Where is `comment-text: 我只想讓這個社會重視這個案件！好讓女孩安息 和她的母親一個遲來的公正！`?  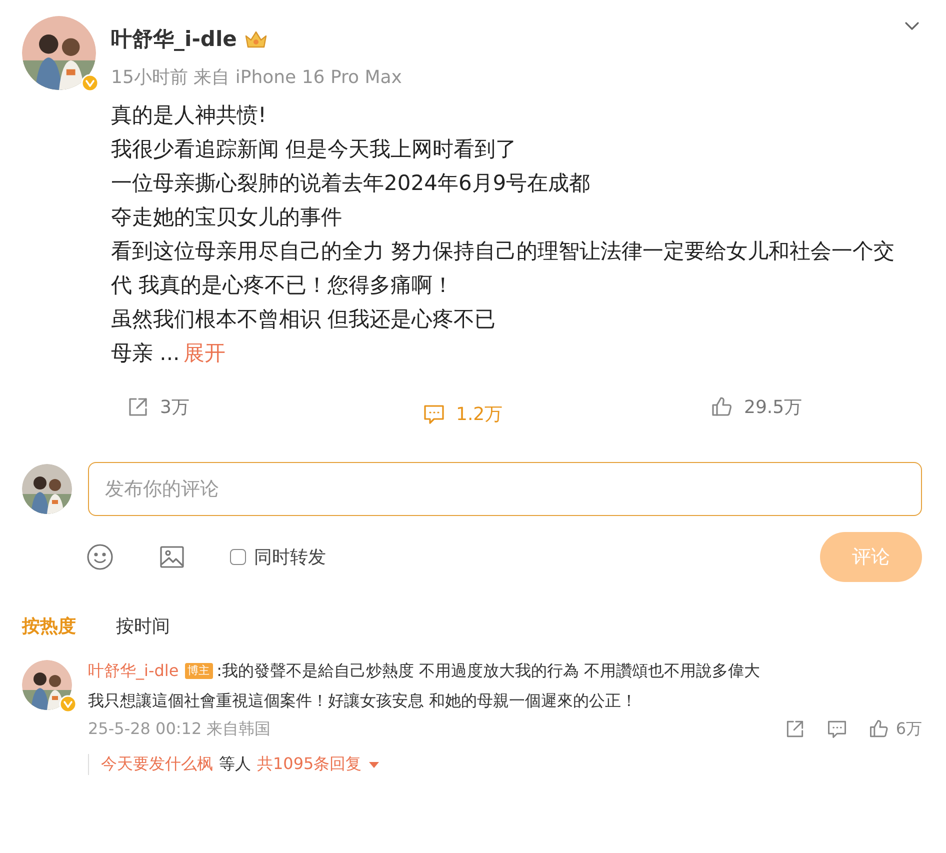 comment-text: 我只想讓這個社會重視這個案件！好讓女孩安息 和她的母親一個遲來的公正！ is located at coordinates (363, 701).